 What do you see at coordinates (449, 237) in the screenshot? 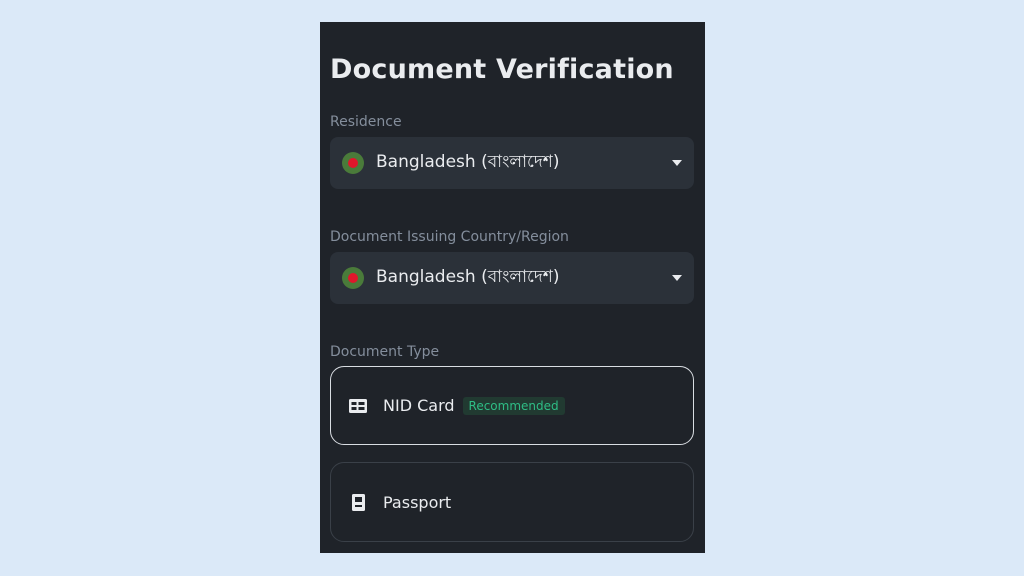
I see `issuing-country-label: Document Issuing Country/Region` at bounding box center [449, 237].